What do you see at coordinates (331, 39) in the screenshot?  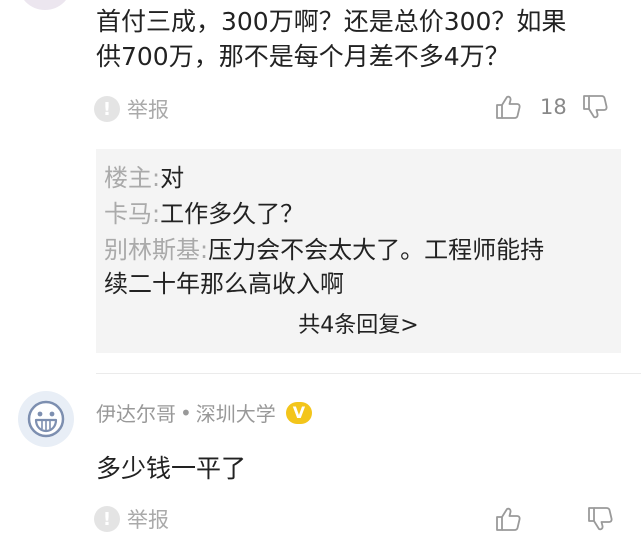 I see `comment-body: 首付三成，300万啊？还是总价300？如果 供700万，那不是每个月差不多4万？` at bounding box center [331, 39].